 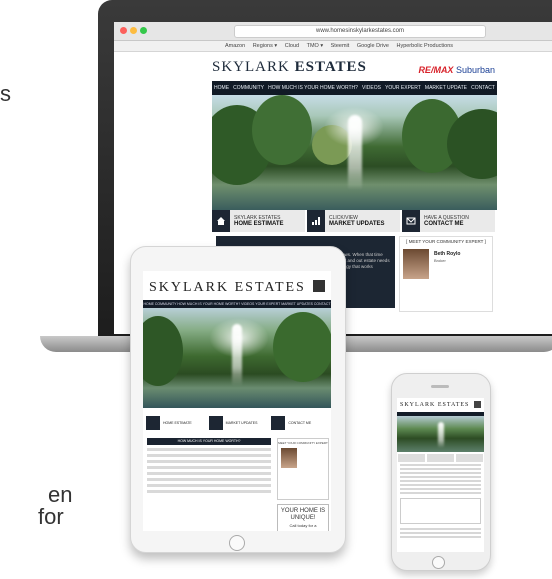 What do you see at coordinates (247, 304) in the screenshot?
I see `nav-item: VIDEOS` at bounding box center [247, 304].